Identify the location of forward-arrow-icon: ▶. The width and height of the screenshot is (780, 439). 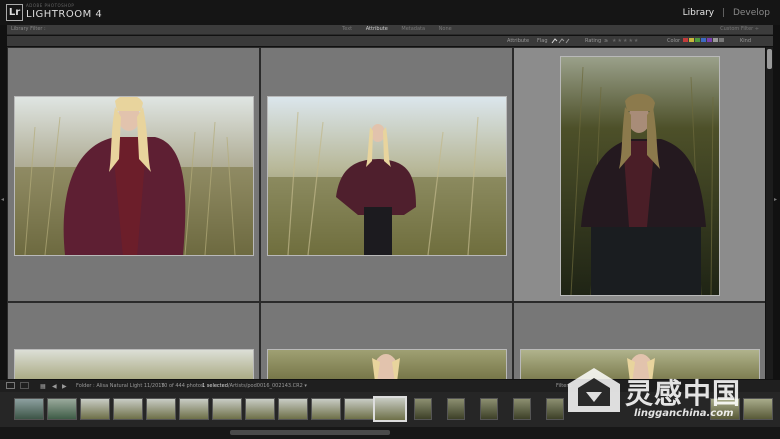
(64, 386).